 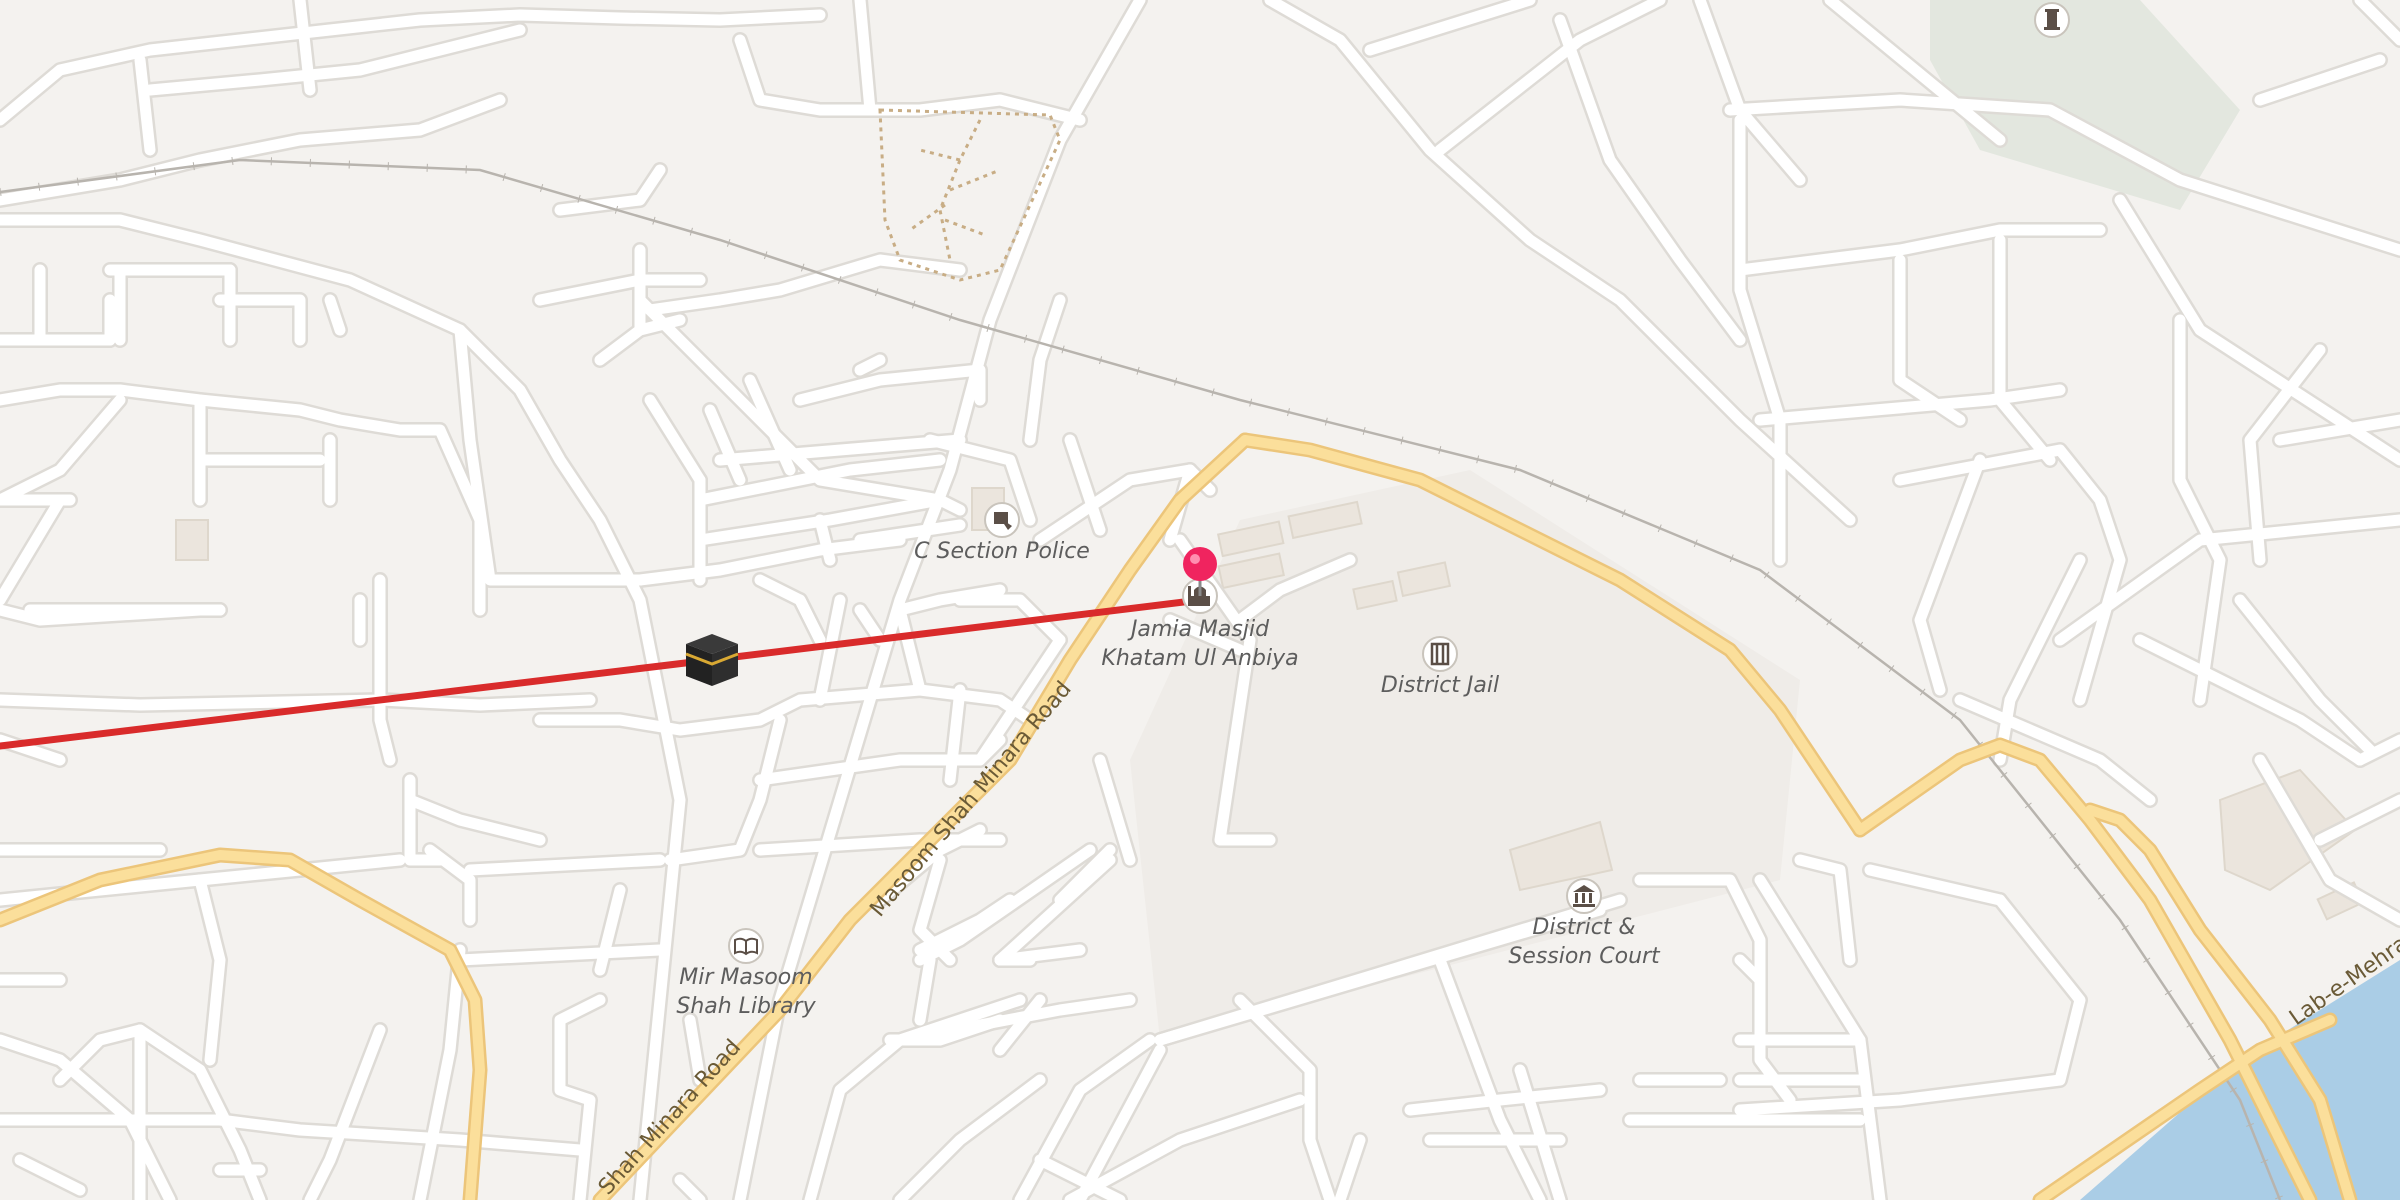 I want to click on police-label: C Section Police, so click(x=1002, y=551).